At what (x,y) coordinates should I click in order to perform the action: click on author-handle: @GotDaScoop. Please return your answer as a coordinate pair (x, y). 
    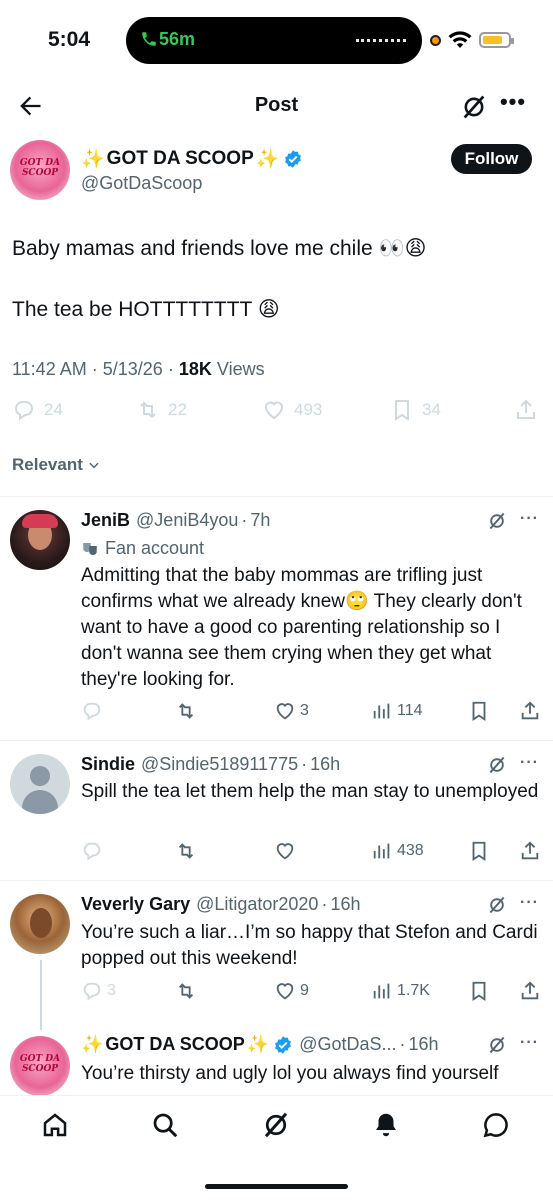
    Looking at the image, I should click on (141, 183).